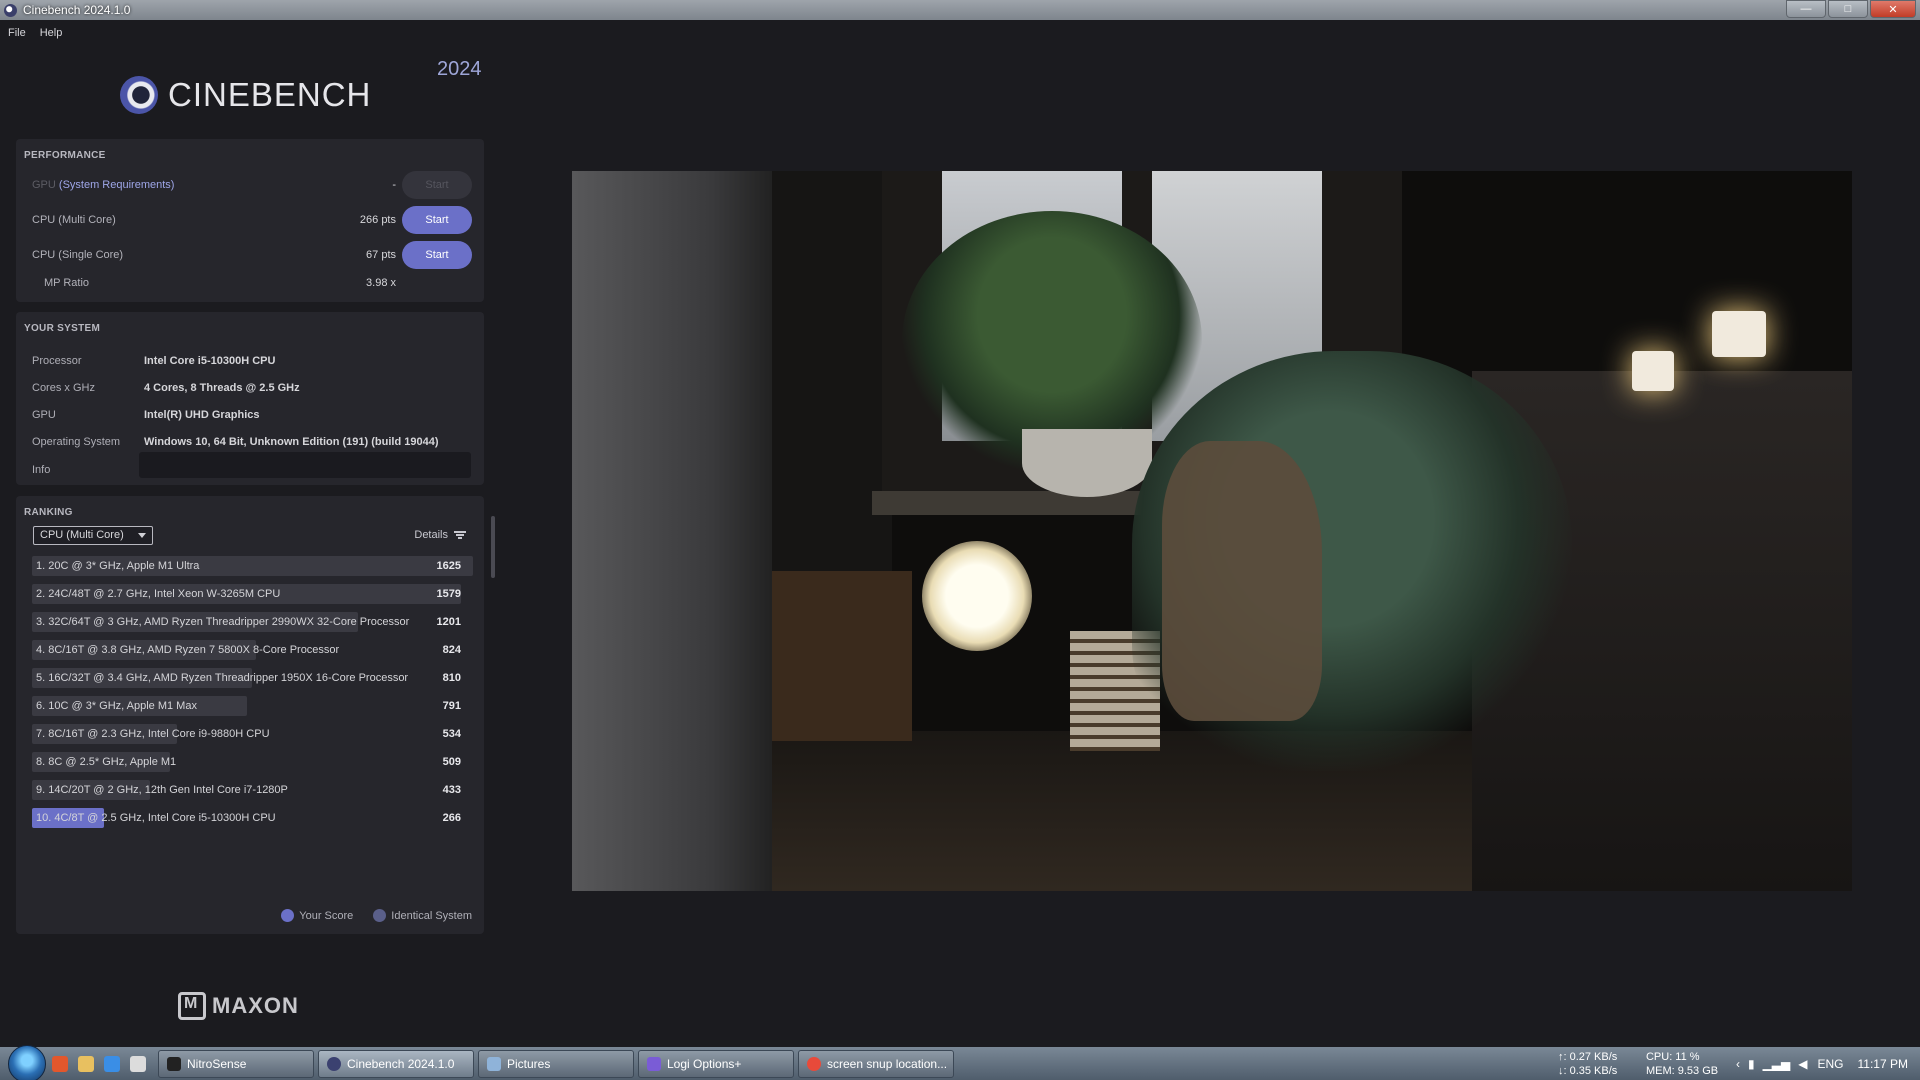  I want to click on folder-icon, so click(86, 1063).